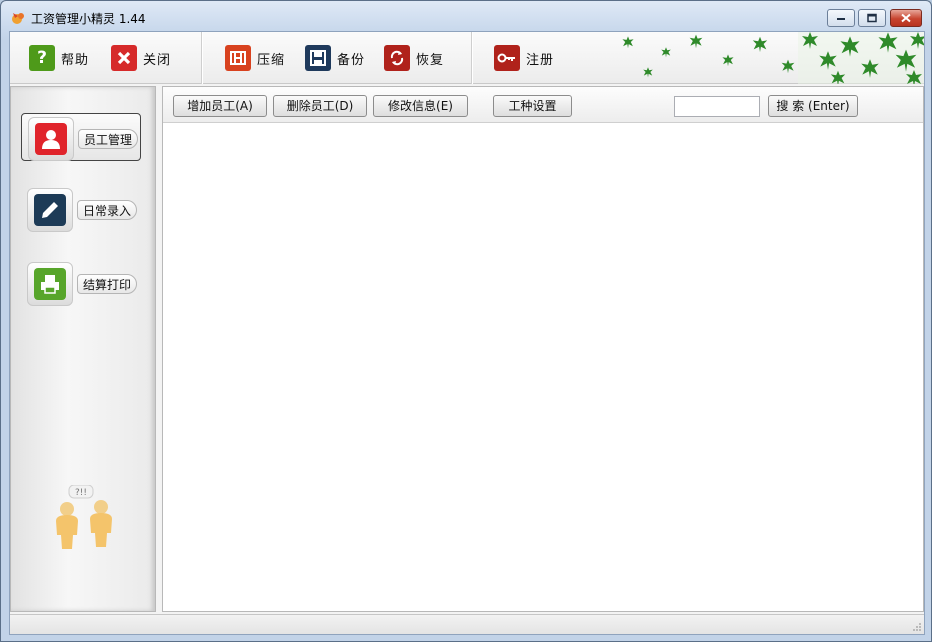 The height and width of the screenshot is (642, 932). I want to click on employee-toolbar: 增加员工(A) 删除员工(D) 修改信息(E) 工种设置 搜 索 (Enter), so click(543, 105).